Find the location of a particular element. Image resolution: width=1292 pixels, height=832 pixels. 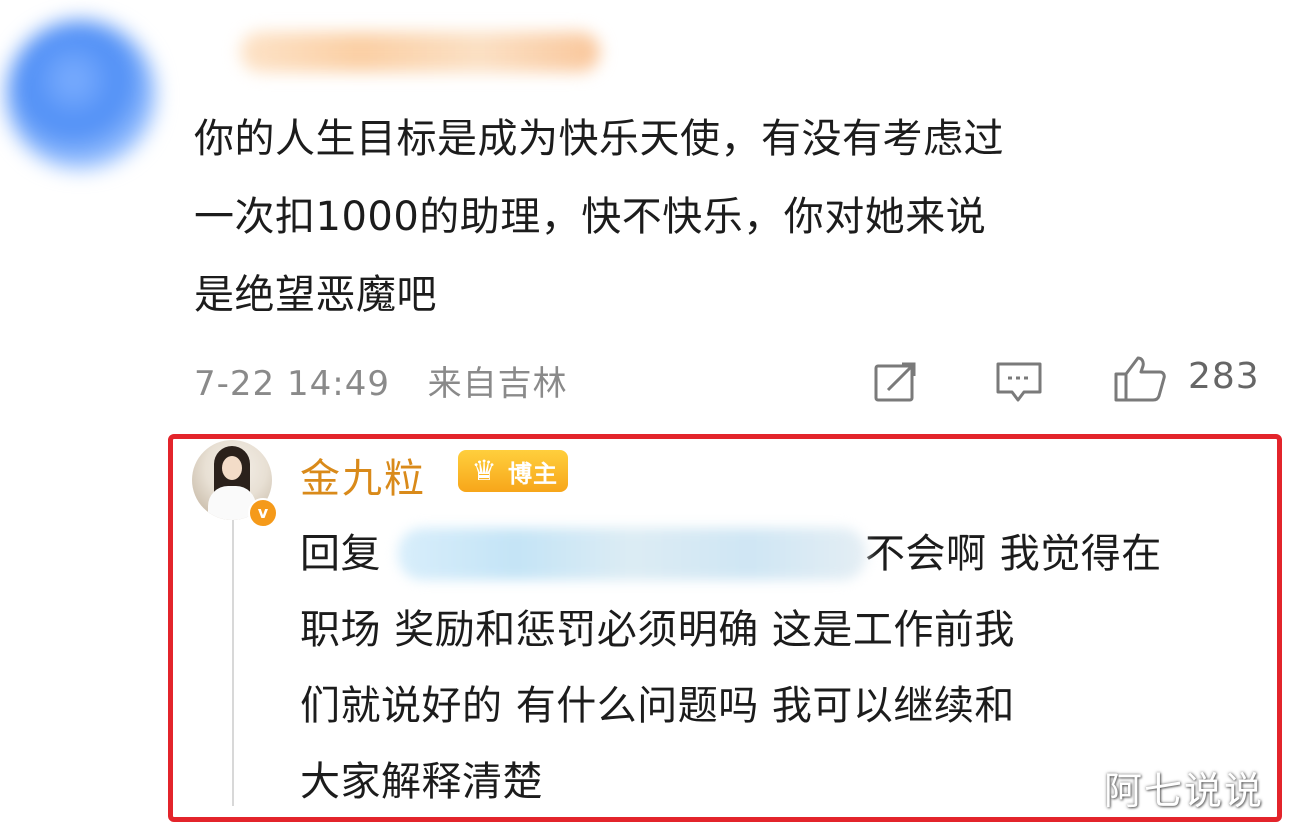

like-icon is located at coordinates (1140, 379).